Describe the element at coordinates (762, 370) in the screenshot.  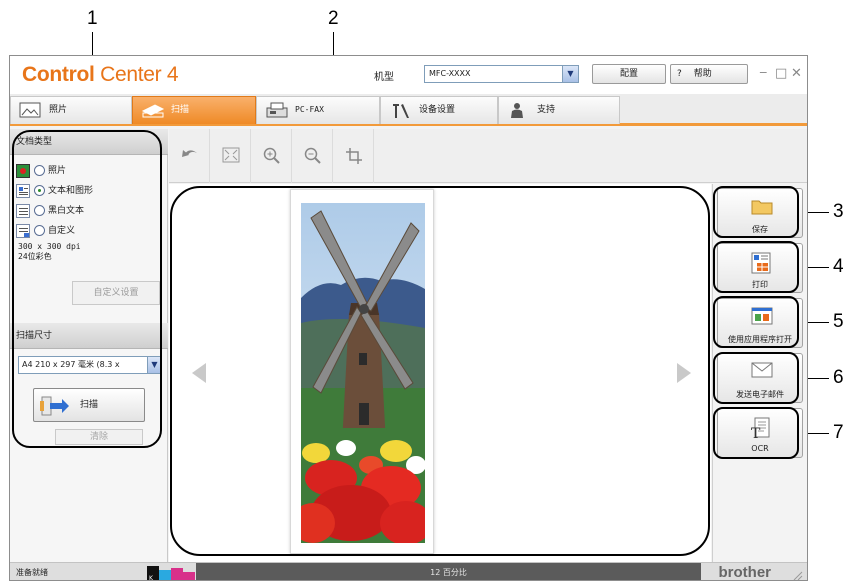
I see `email-icon` at that location.